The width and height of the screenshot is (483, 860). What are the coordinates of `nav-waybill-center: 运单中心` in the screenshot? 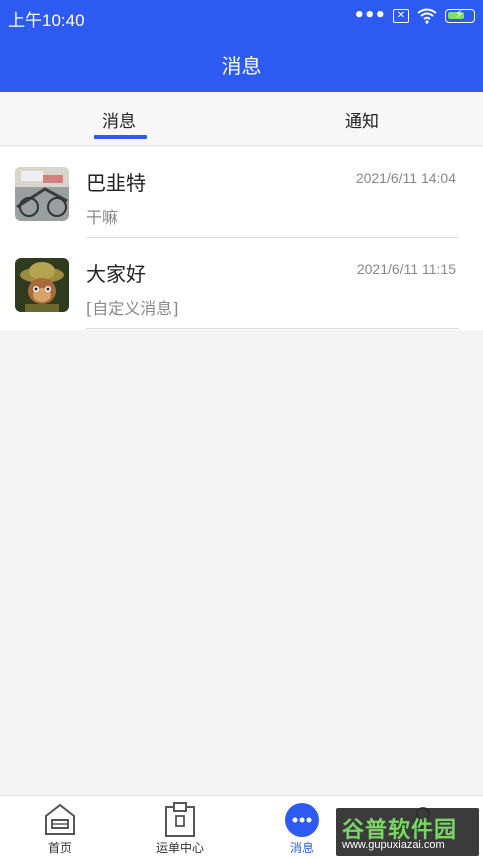 It's located at (180, 828).